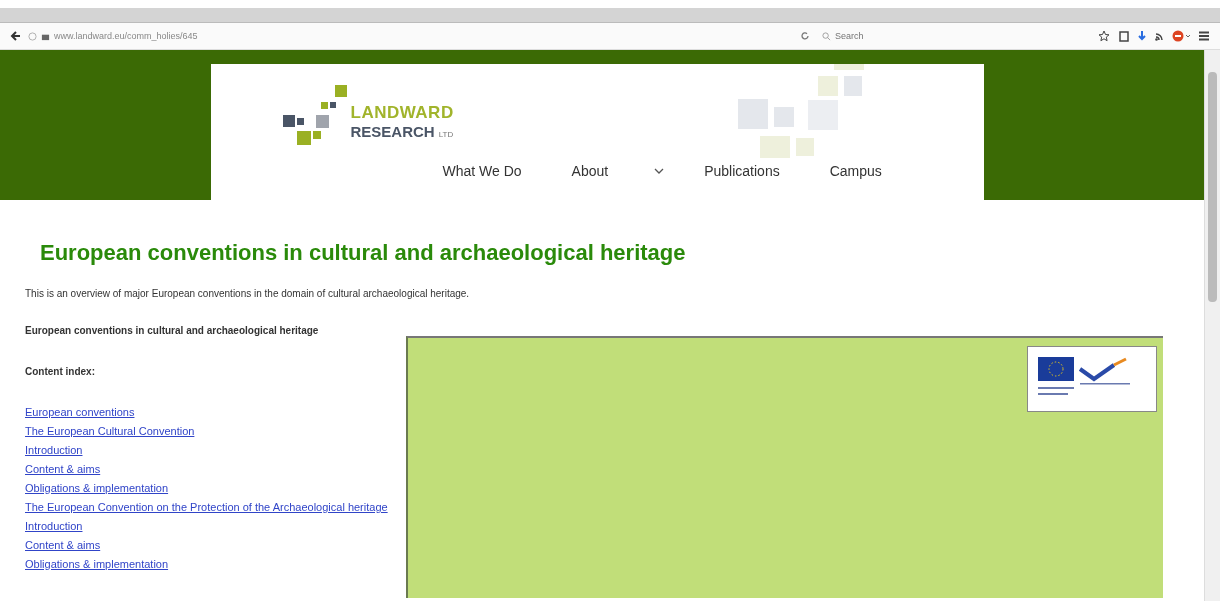  I want to click on index-link: The European Cultural Convention, so click(212, 431).